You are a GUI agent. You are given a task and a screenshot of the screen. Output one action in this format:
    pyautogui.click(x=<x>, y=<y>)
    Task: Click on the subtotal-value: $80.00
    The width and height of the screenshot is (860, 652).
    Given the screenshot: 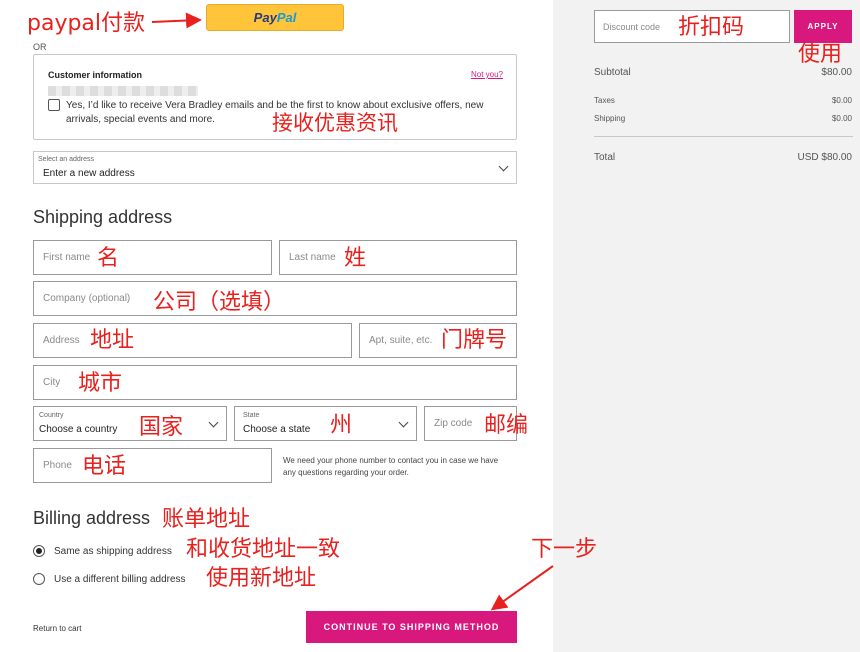 What is the action you would take?
    pyautogui.click(x=836, y=72)
    